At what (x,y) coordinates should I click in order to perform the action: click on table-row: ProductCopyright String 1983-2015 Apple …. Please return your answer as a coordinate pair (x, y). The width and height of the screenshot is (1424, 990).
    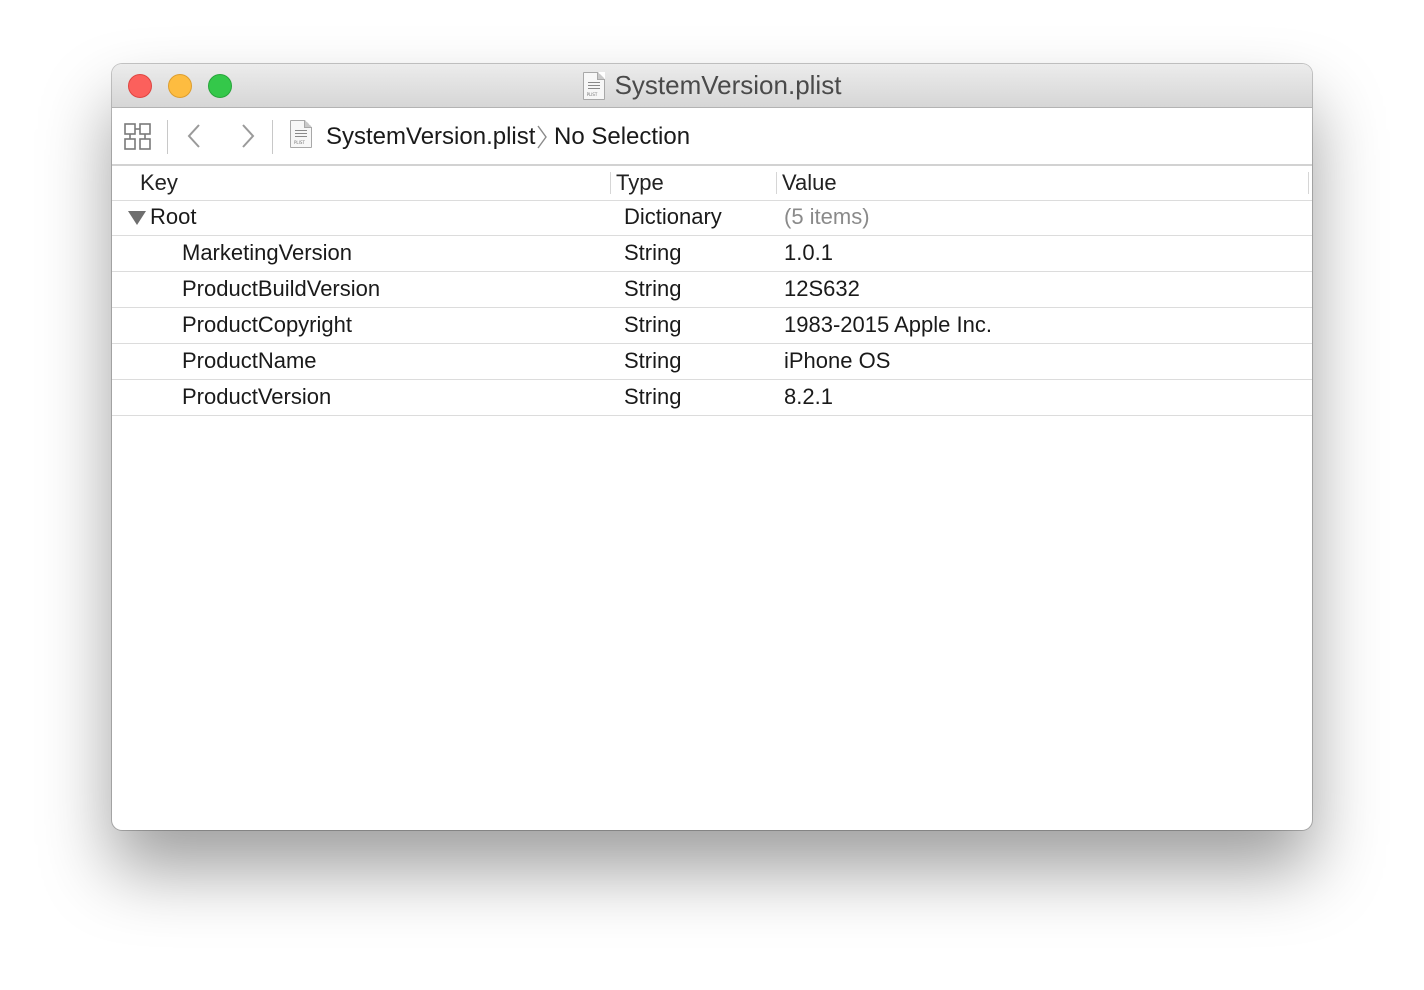
    Looking at the image, I should click on (712, 326).